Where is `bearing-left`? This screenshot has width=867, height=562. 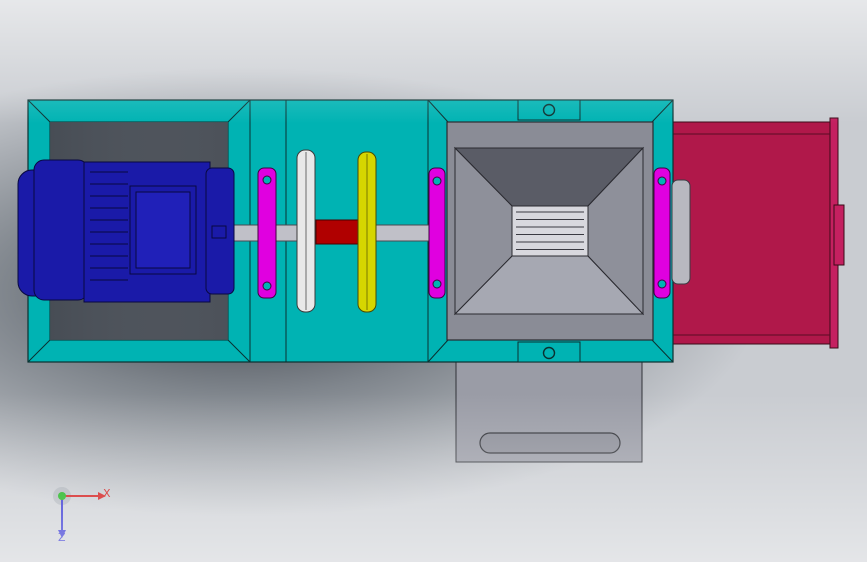
bearing-left is located at coordinates (267, 233).